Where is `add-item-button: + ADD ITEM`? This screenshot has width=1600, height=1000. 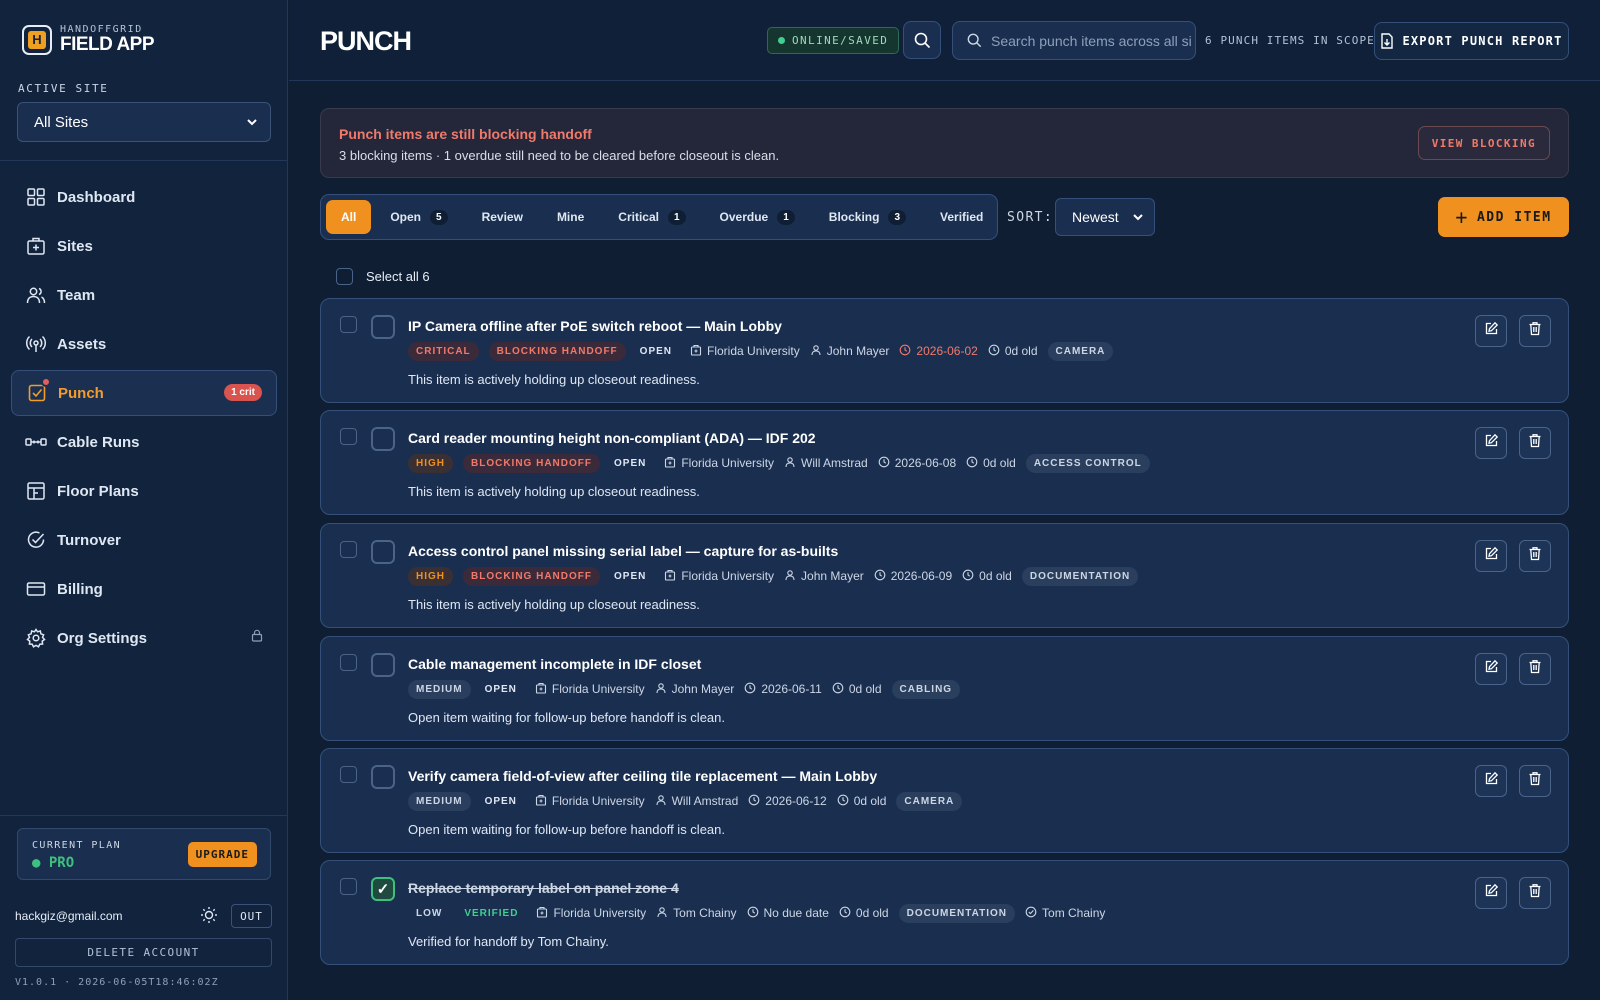
add-item-button: + ADD ITEM is located at coordinates (1503, 217).